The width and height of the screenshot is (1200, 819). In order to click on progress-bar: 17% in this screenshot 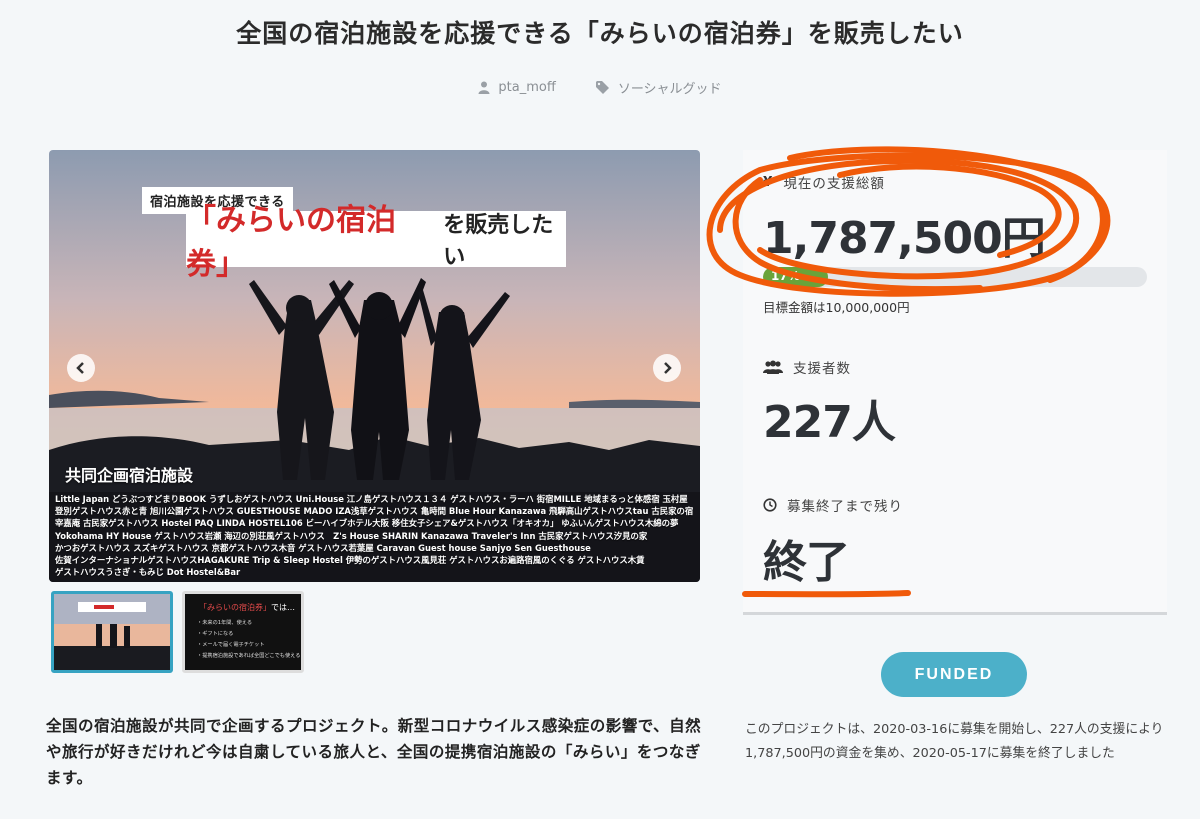, I will do `click(955, 277)`.